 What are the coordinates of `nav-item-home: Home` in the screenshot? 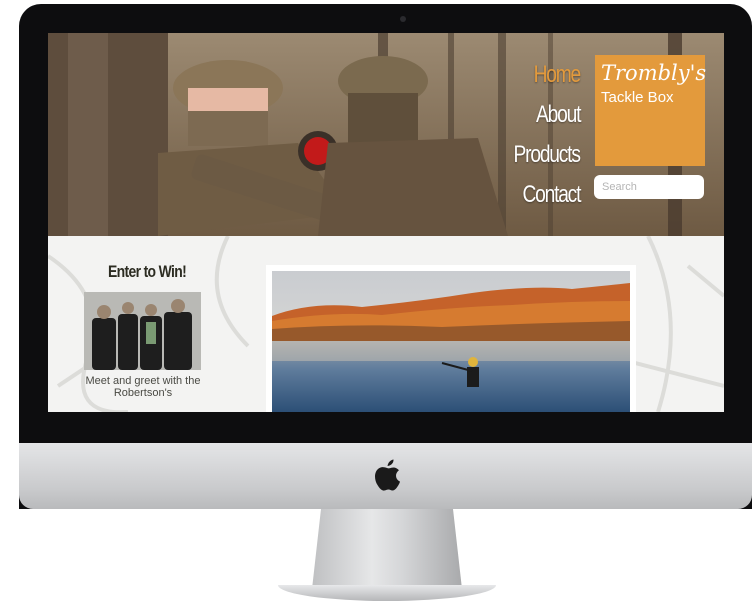 It's located at (558, 75).